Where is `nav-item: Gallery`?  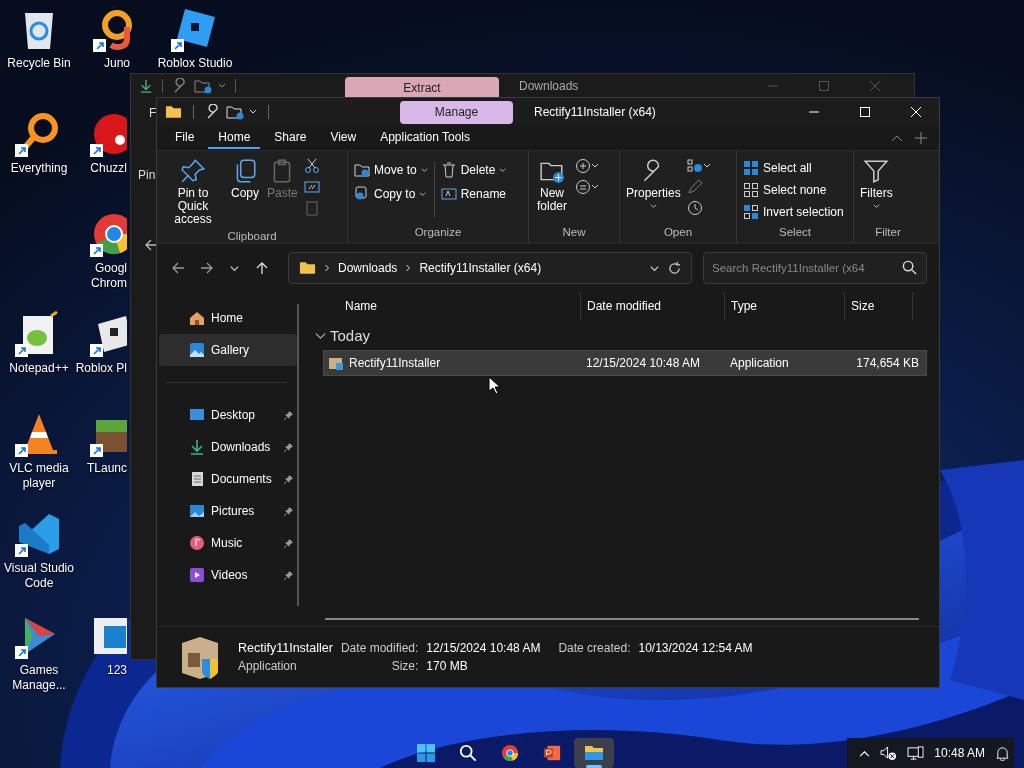
nav-item: Gallery is located at coordinates (228, 350).